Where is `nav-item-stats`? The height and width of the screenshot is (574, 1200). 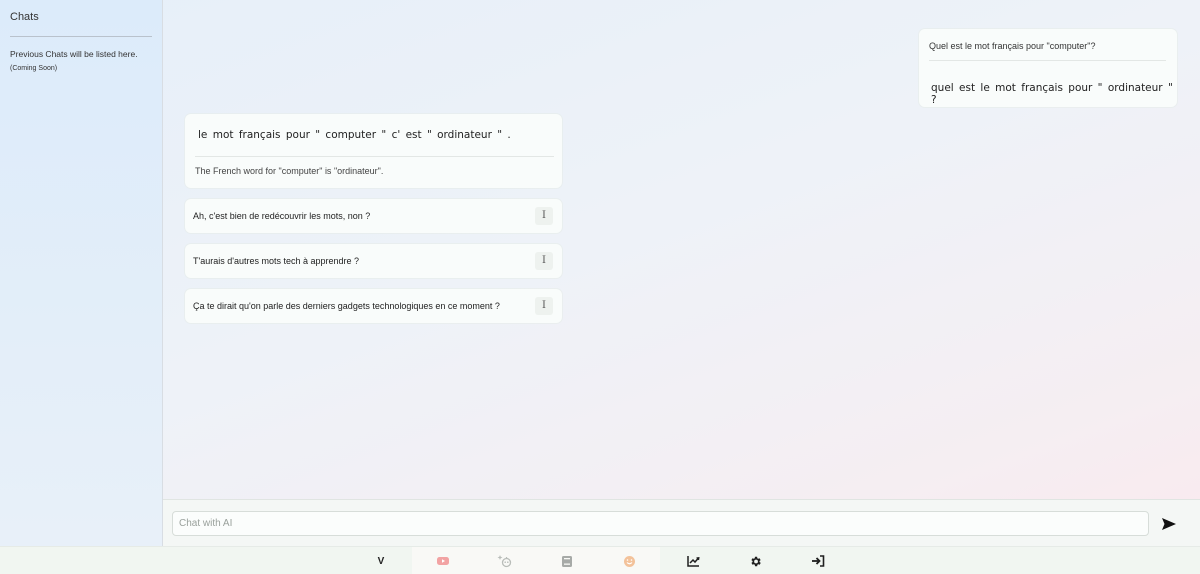
nav-item-stats is located at coordinates (693, 560).